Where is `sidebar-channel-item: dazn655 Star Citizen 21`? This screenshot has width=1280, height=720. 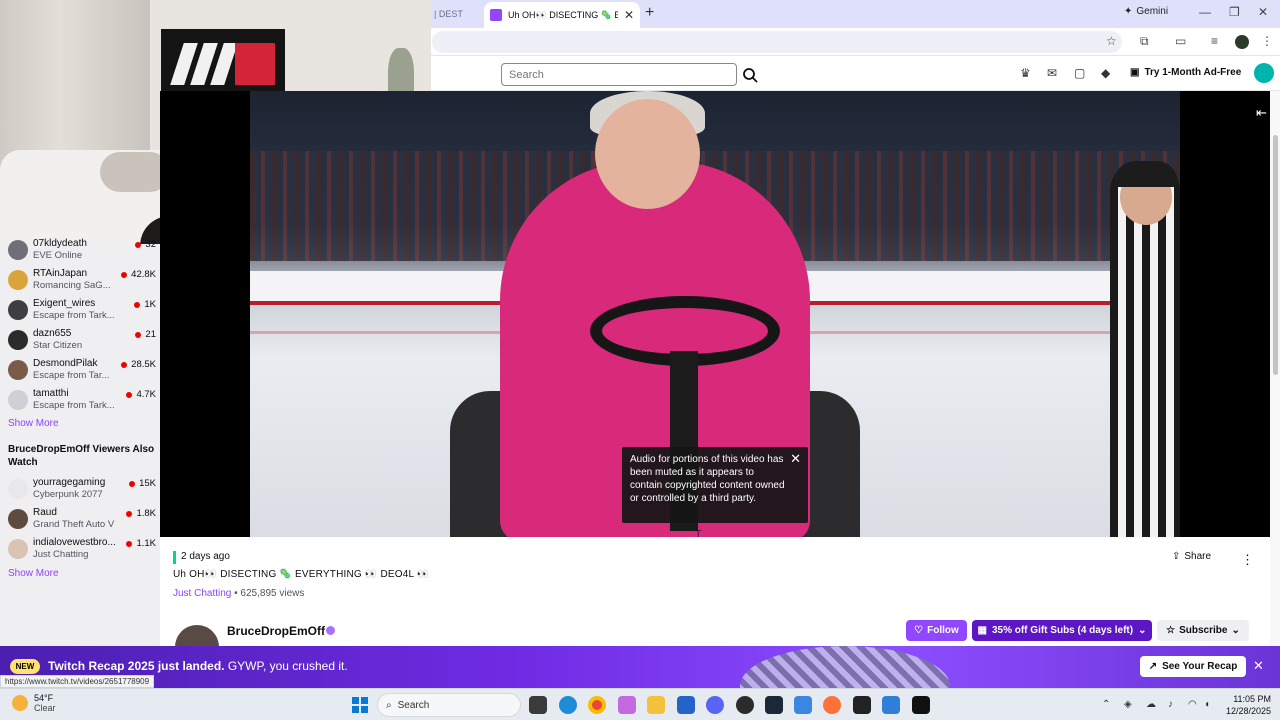
sidebar-channel-item: dazn655 Star Citizen 21 is located at coordinates (82, 342).